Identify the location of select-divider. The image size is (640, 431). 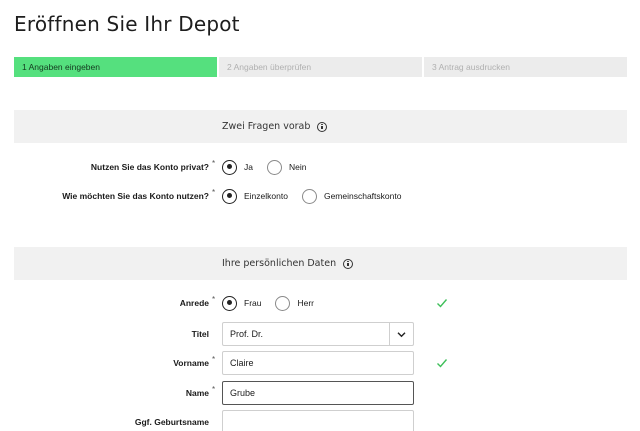
(389, 334).